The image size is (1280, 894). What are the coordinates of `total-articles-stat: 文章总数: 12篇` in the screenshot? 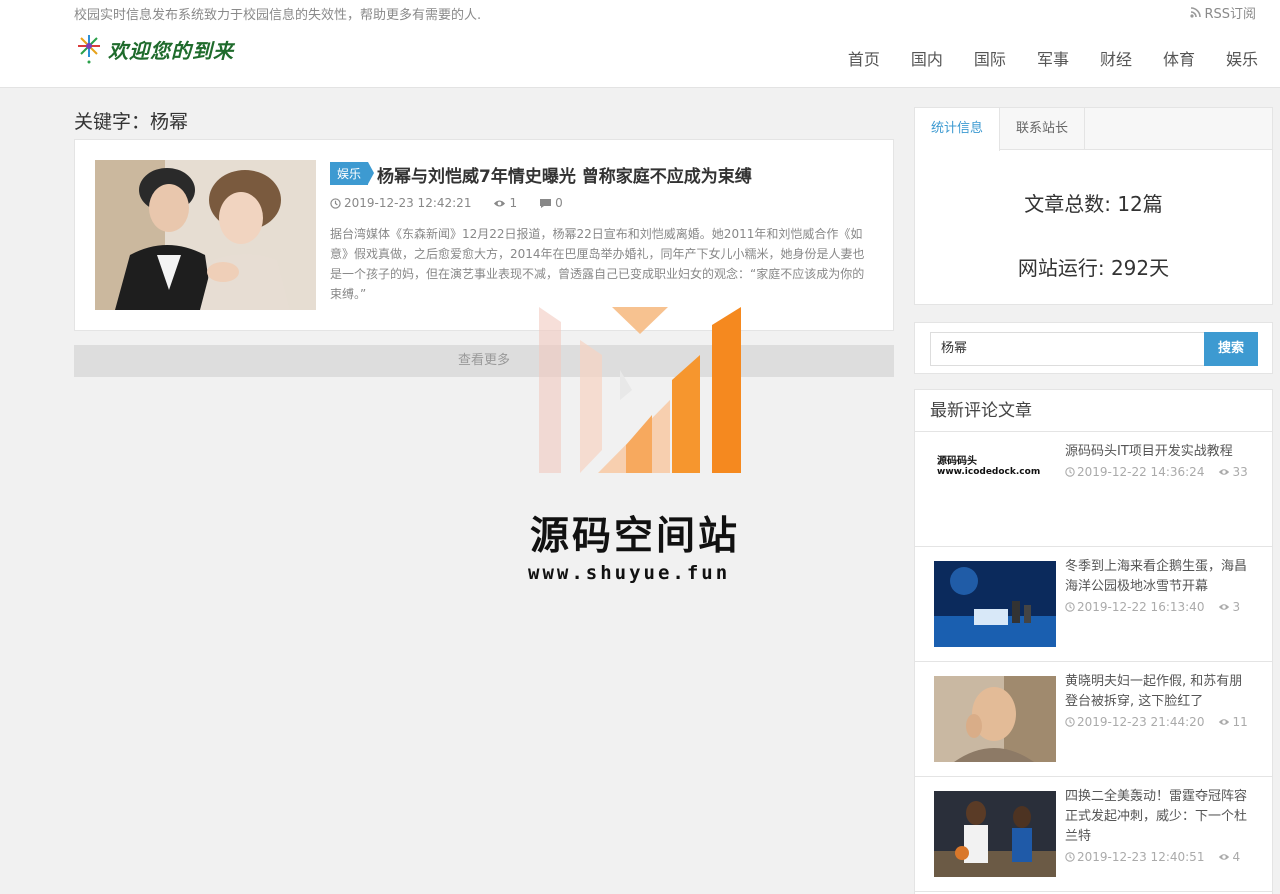 It's located at (1093, 204).